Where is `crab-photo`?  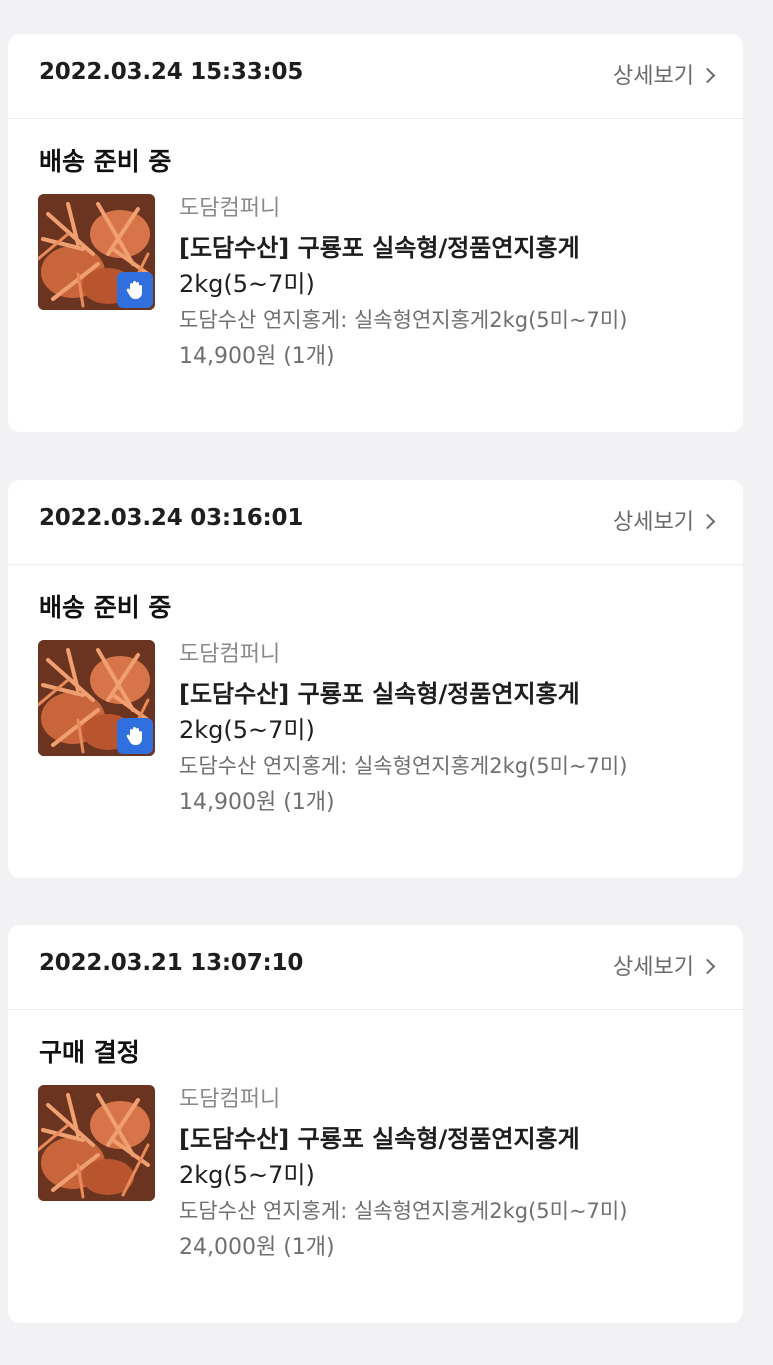
crab-photo is located at coordinates (96, 1143).